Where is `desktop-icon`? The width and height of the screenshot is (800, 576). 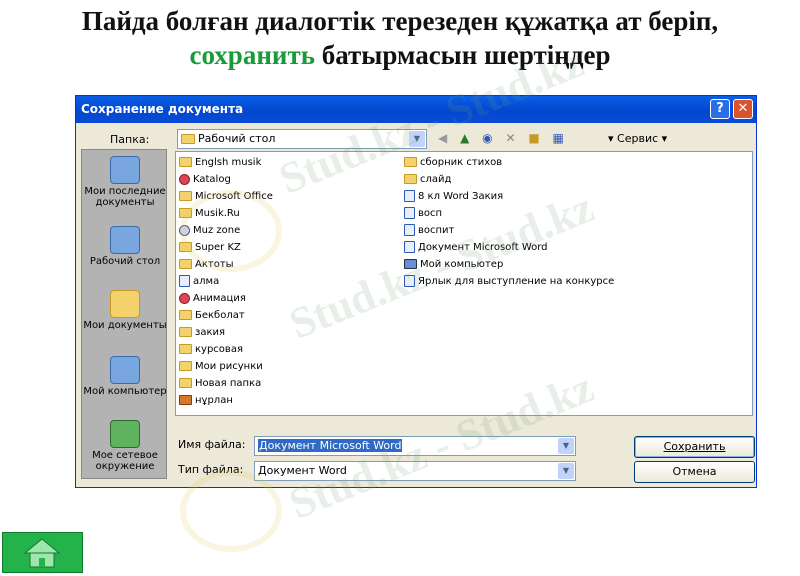
desktop-icon is located at coordinates (125, 240).